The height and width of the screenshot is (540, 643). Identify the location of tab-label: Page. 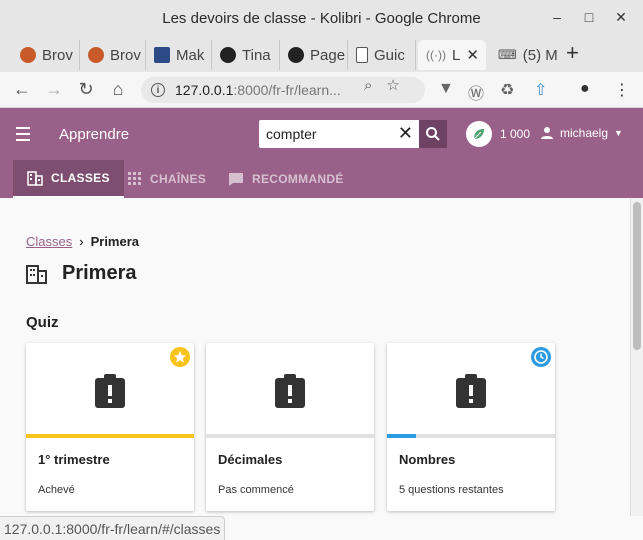
(328, 55).